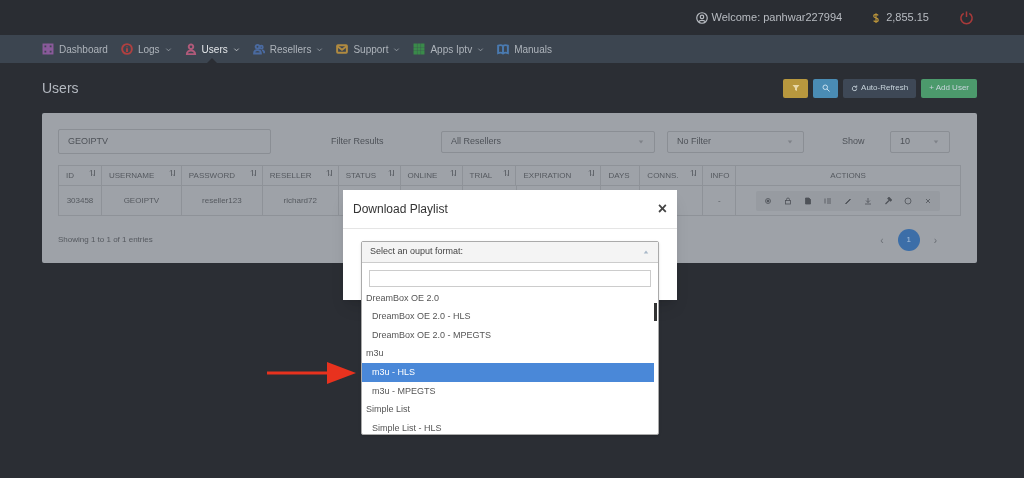  What do you see at coordinates (928, 200) in the screenshot?
I see `close-icon` at bounding box center [928, 200].